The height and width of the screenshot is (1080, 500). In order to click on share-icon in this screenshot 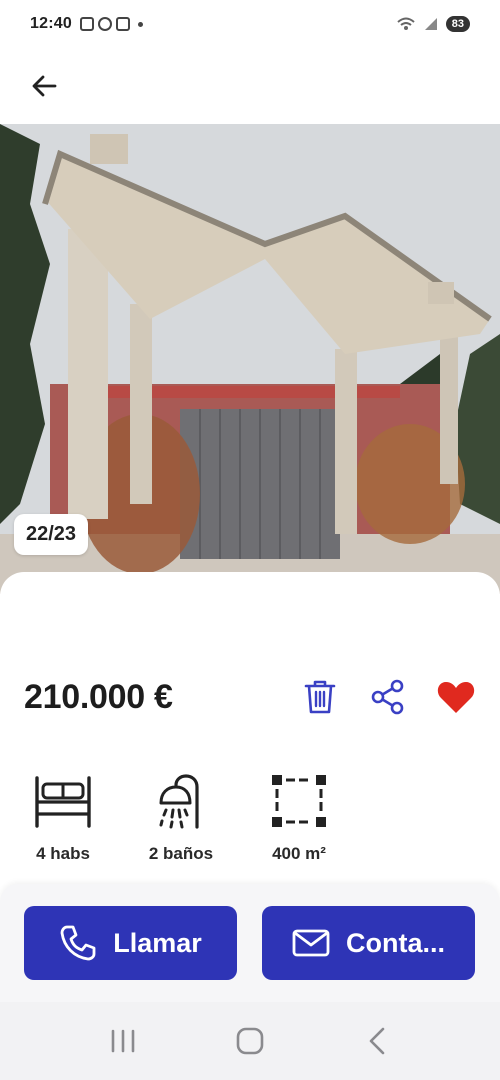, I will do `click(387, 697)`.